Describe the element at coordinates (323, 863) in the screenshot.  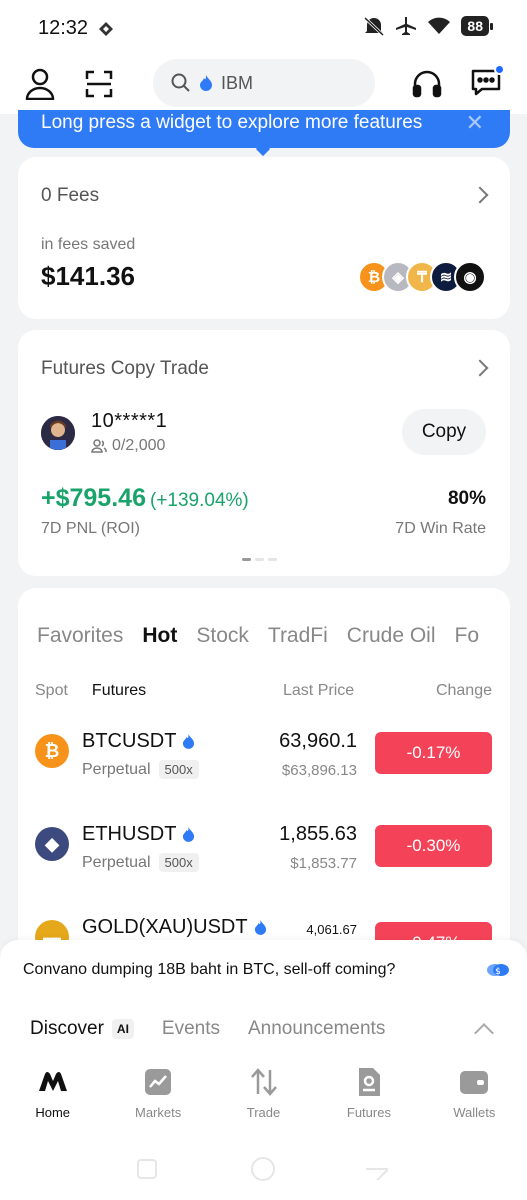
I see `usd-price: $1,853.77` at that location.